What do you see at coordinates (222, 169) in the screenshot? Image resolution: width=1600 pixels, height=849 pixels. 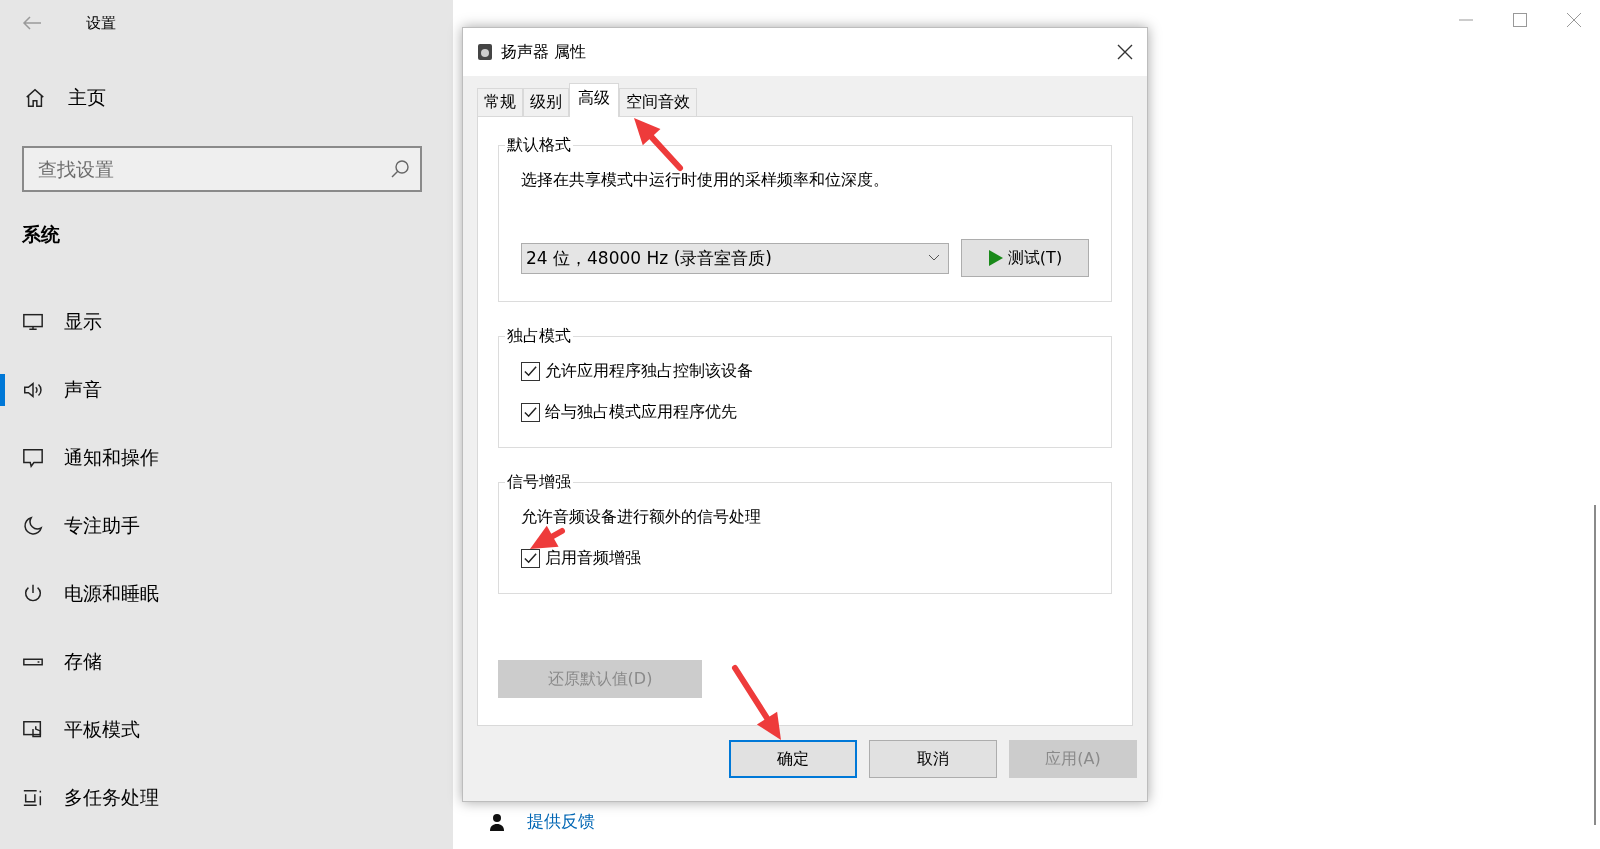 I see `search-field: 查找设置` at bounding box center [222, 169].